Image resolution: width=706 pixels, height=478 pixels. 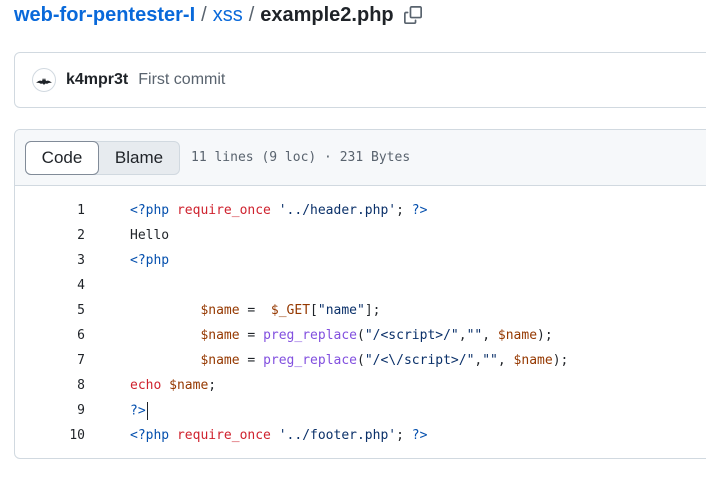 I want to click on code-line: 2 Hello, so click(x=360, y=235).